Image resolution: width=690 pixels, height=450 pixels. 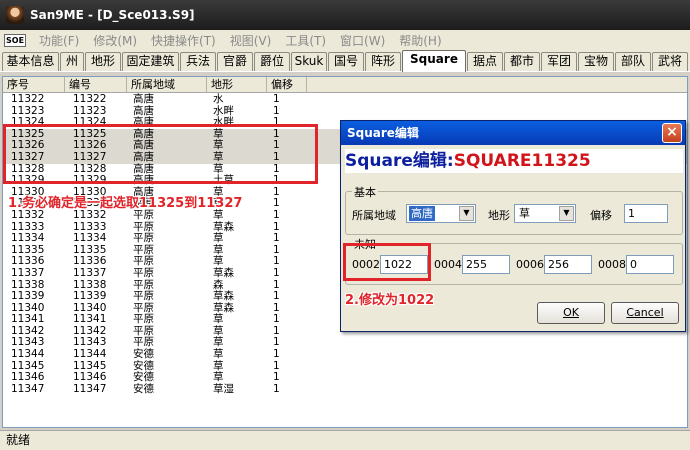 What do you see at coordinates (115, 40) in the screenshot?
I see `menu-modify: 修改(M)` at bounding box center [115, 40].